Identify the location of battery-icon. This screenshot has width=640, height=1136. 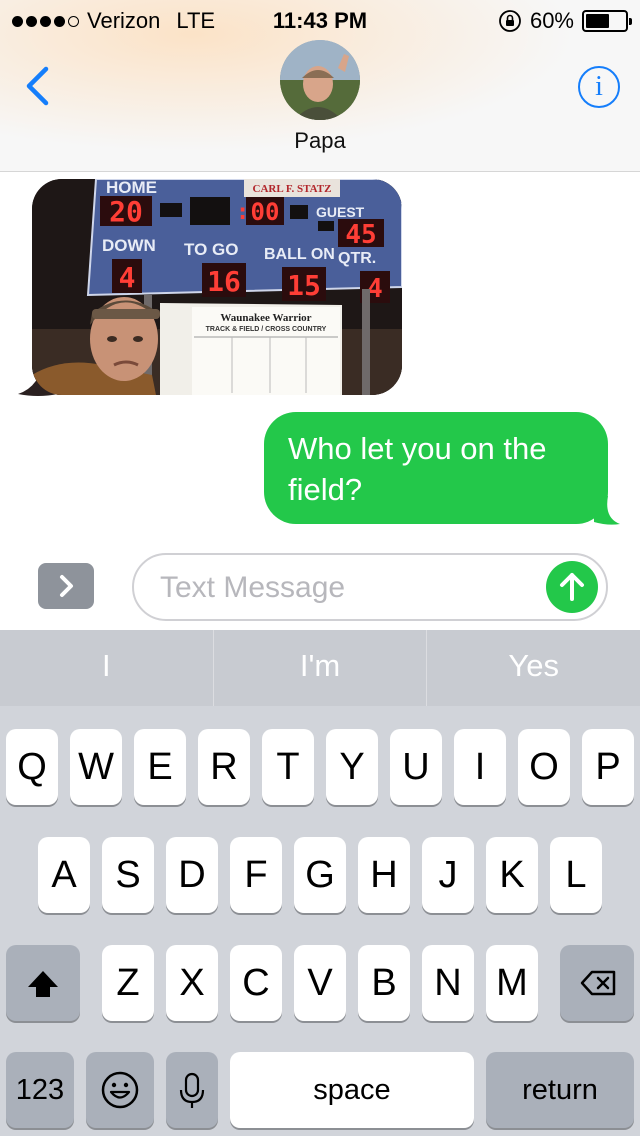
(607, 21).